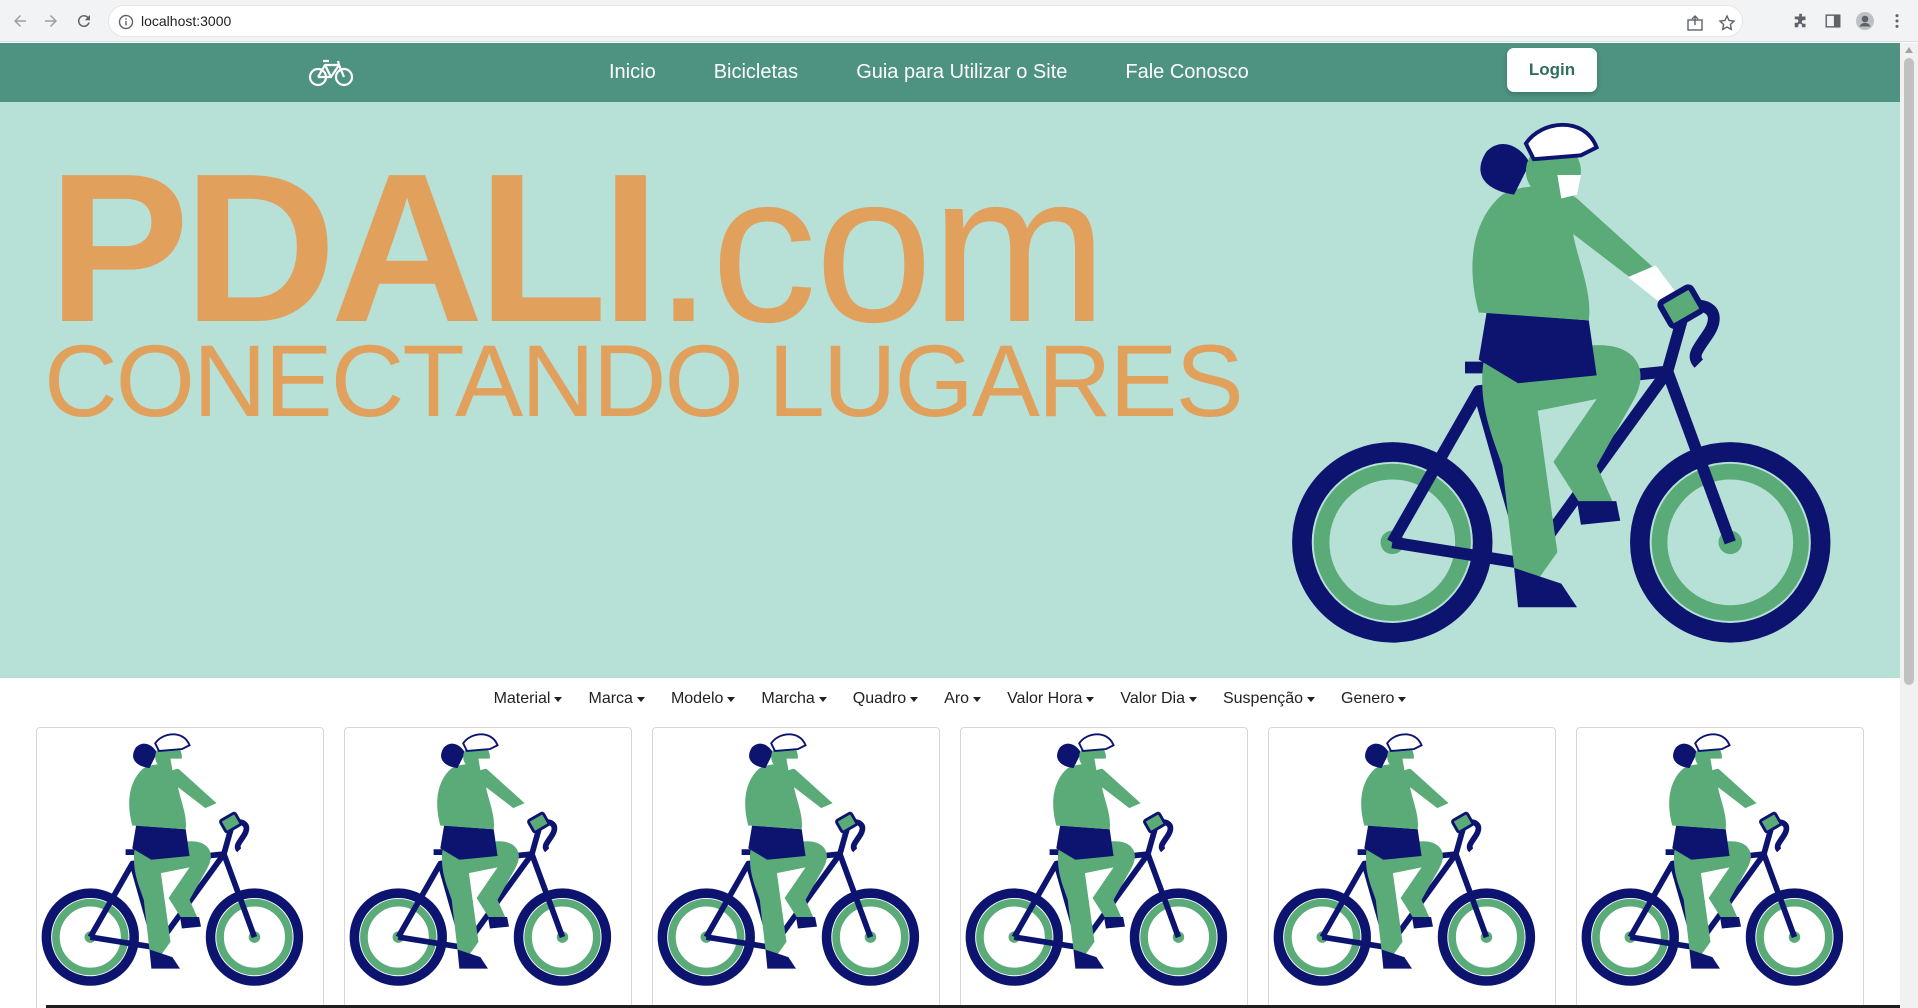  I want to click on nav-link-inicio: Inicio, so click(632, 72).